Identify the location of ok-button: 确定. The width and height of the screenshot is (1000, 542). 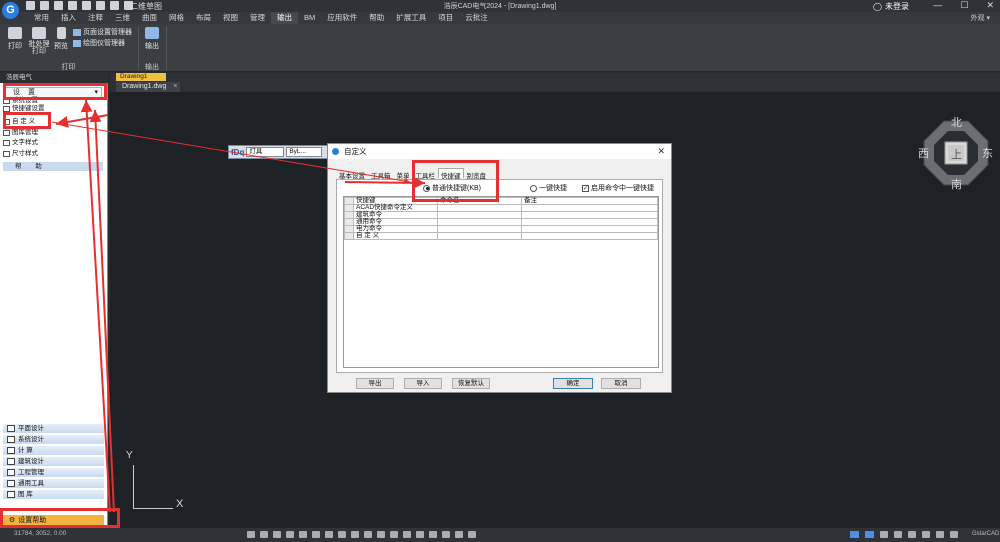
(573, 383).